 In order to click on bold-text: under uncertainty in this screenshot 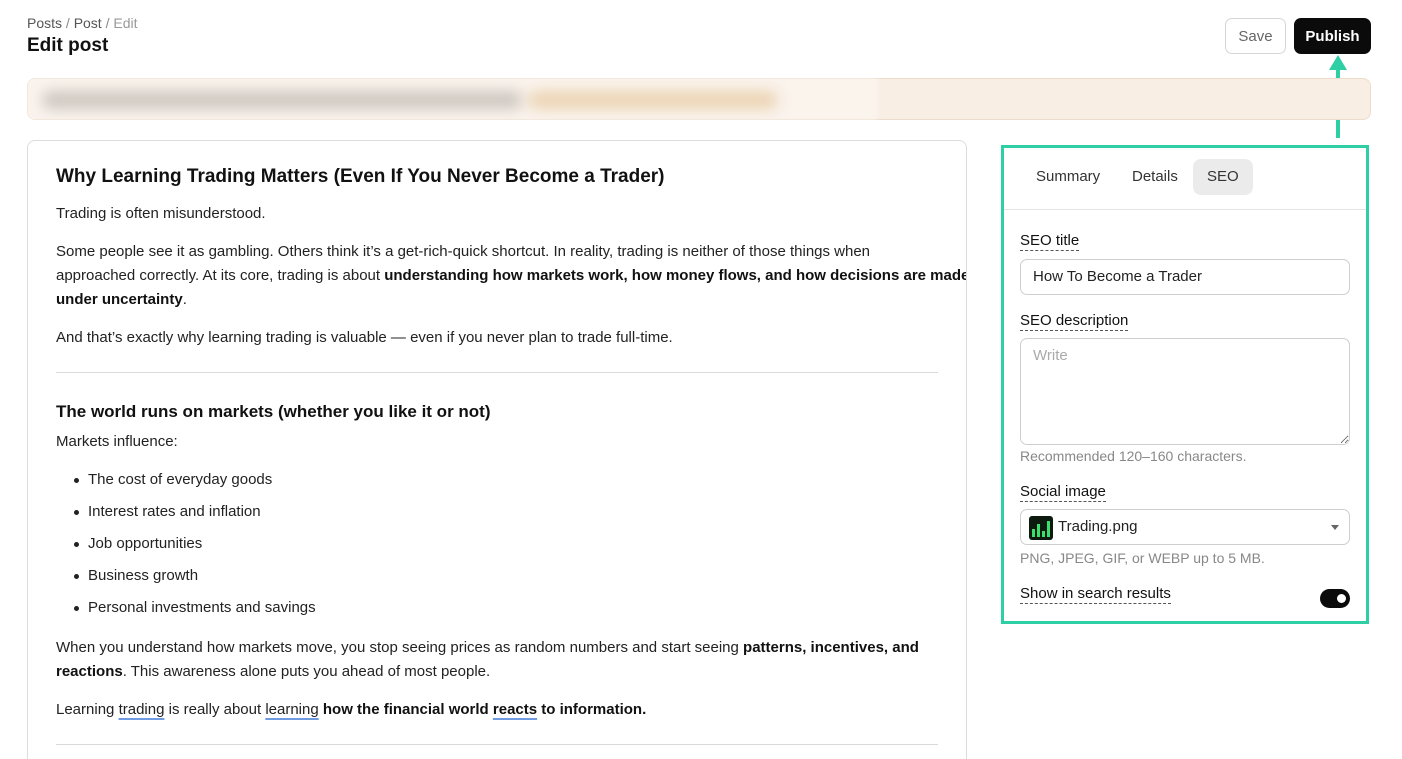, I will do `click(119, 299)`.